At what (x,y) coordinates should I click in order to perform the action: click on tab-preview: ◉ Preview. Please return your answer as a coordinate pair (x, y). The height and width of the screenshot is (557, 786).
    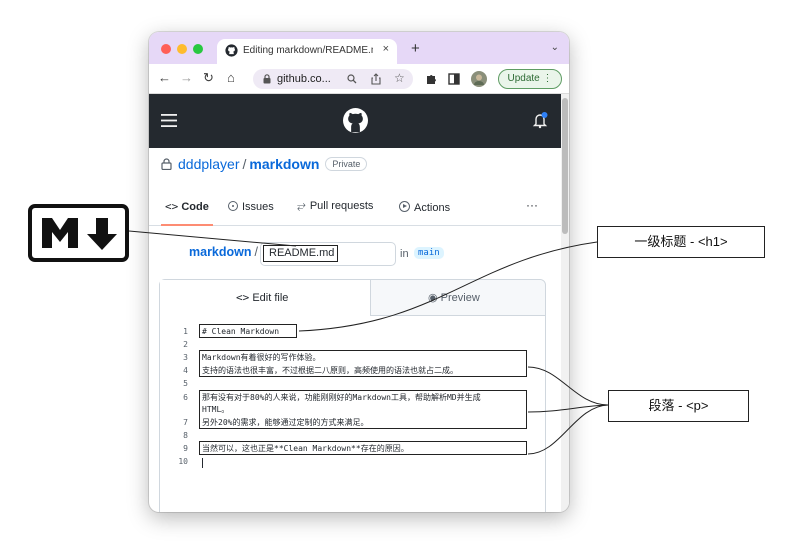
    Looking at the image, I should click on (457, 298).